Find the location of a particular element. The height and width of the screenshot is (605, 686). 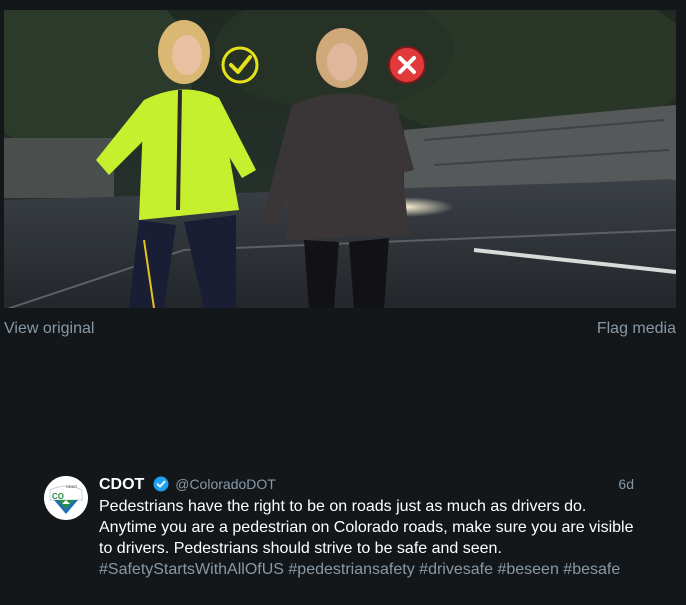

hashtag-link: #beseen is located at coordinates (527, 569).